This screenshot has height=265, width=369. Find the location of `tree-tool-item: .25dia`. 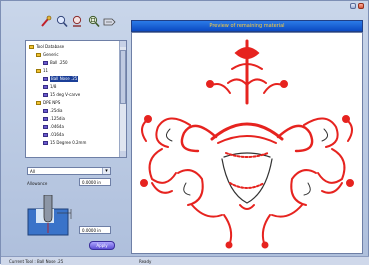

tree-tool-item: .25dia is located at coordinates (52, 111).